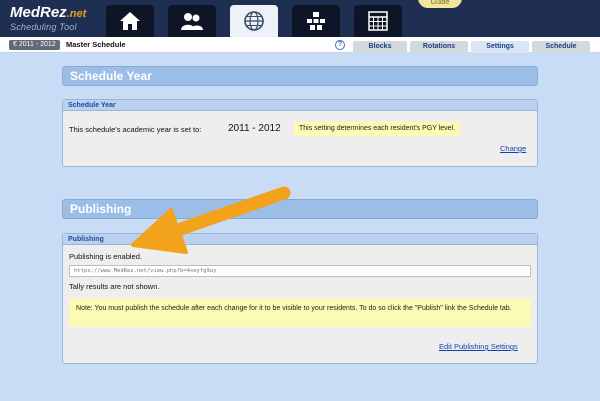 The width and height of the screenshot is (600, 401). I want to click on arrow-shape, so click(211, 220).